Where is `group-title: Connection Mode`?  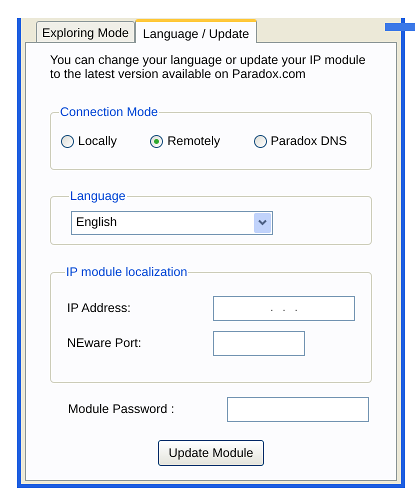
group-title: Connection Mode is located at coordinates (109, 112).